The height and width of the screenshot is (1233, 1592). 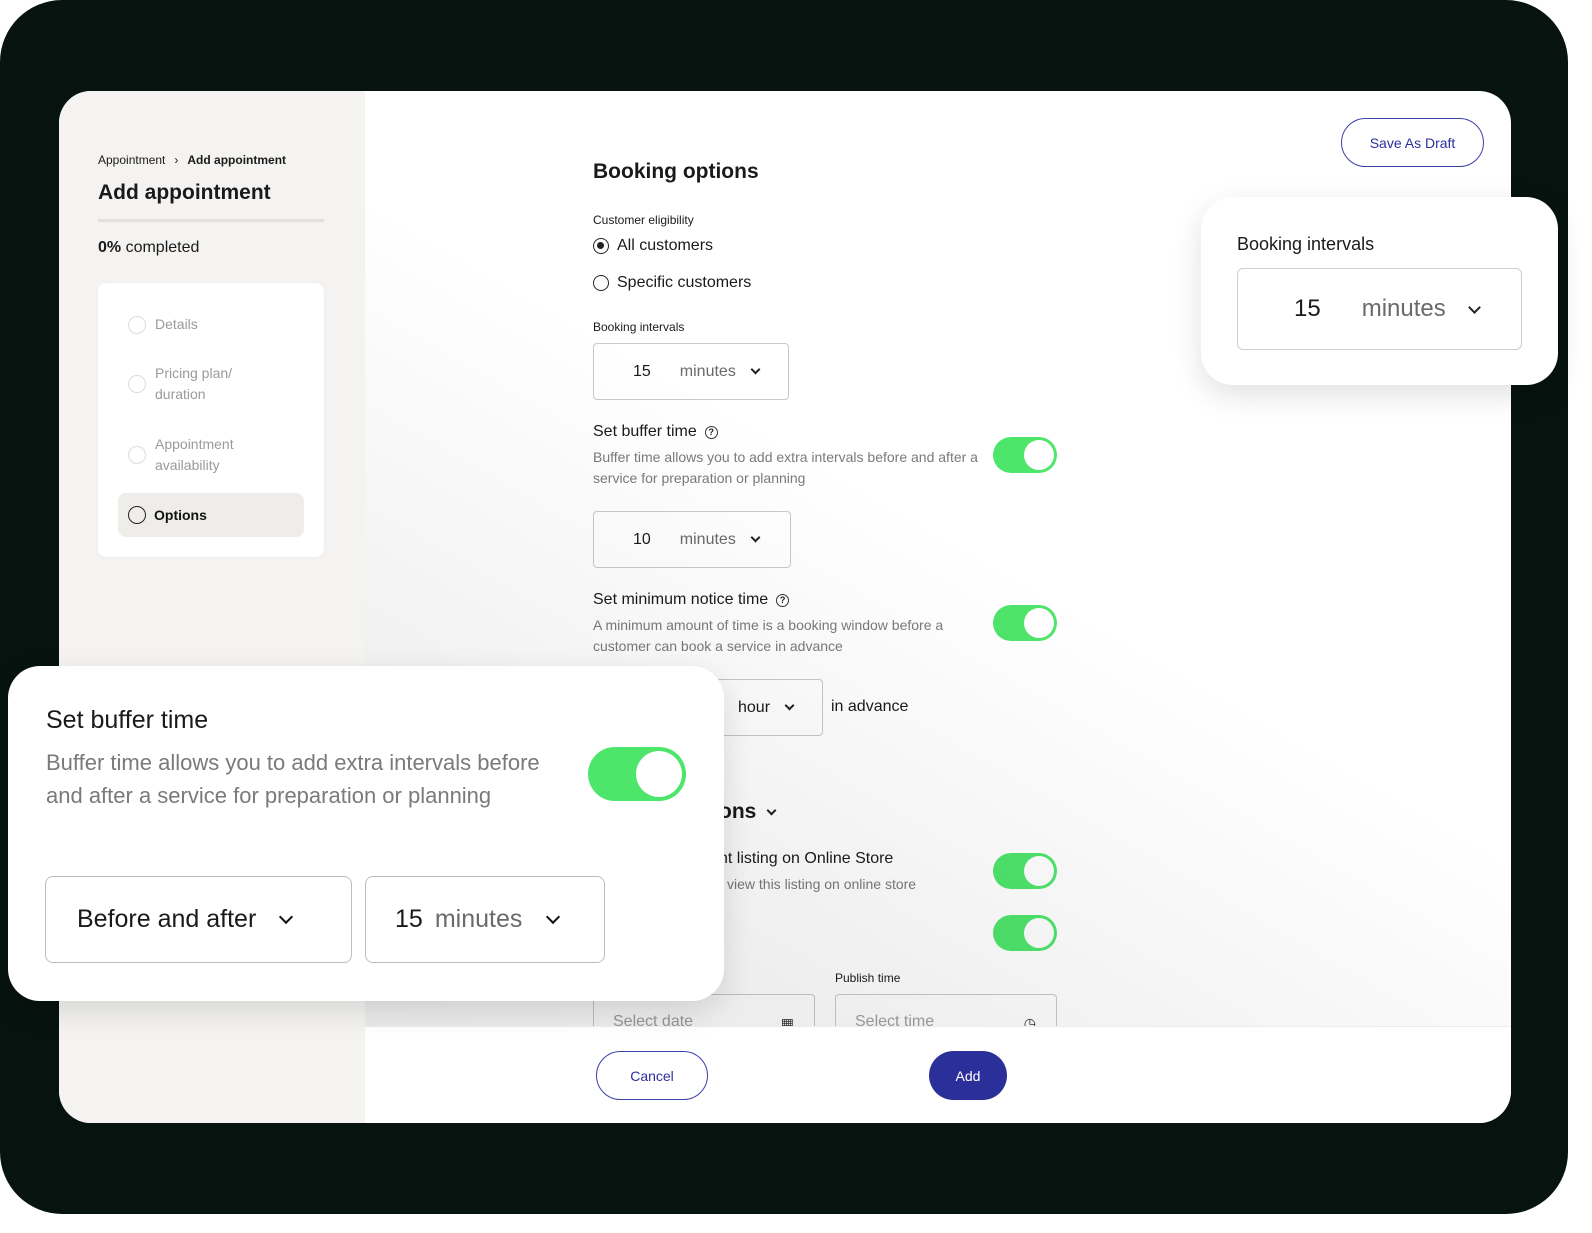 I want to click on callout-intervals-select: 15 minutes, so click(x=1379, y=309).